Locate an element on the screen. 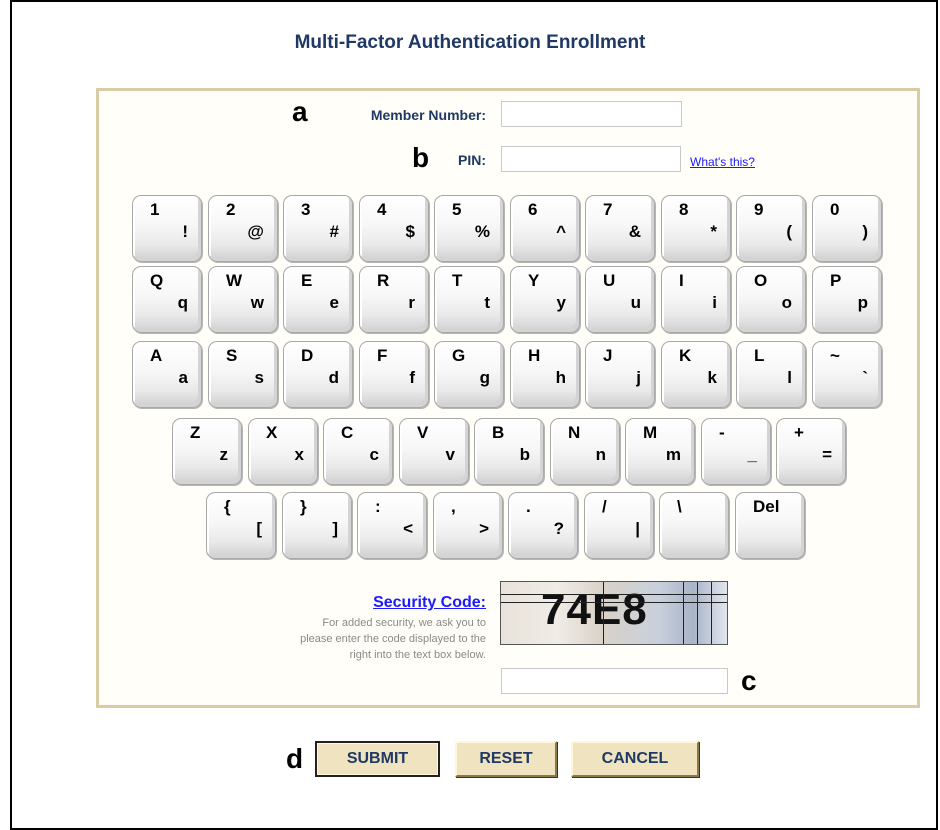  key-1-9: Pp is located at coordinates (847, 299).